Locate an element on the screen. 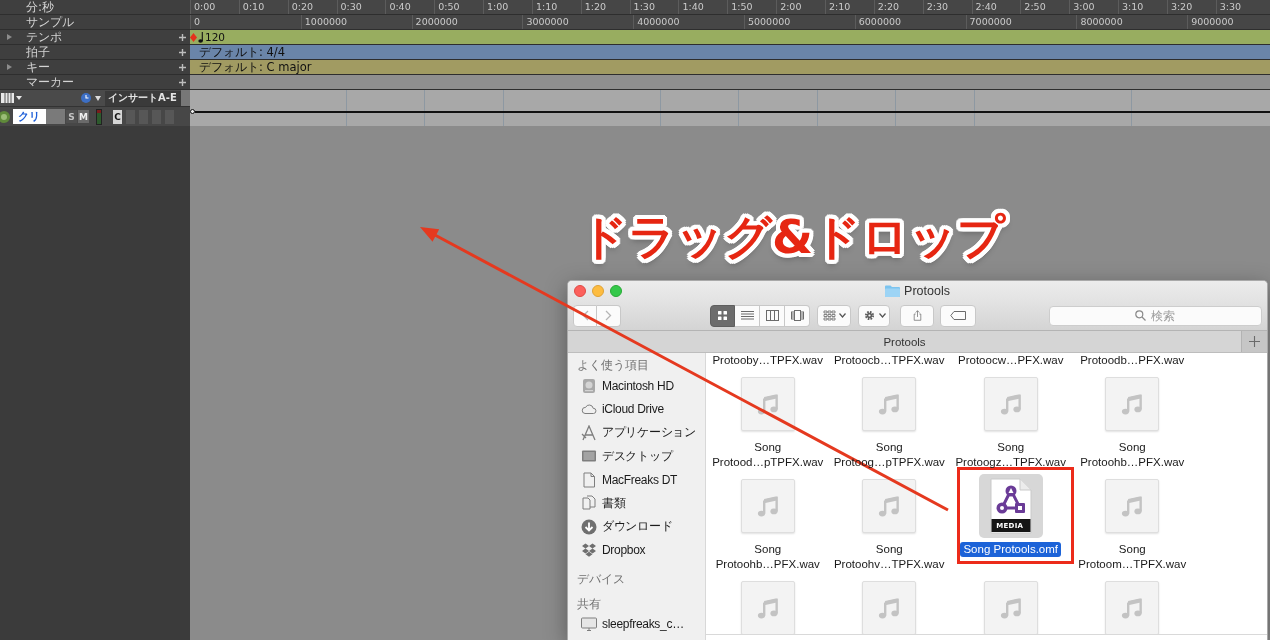 This screenshot has width=1270, height=640. minimize-button is located at coordinates (598, 291).